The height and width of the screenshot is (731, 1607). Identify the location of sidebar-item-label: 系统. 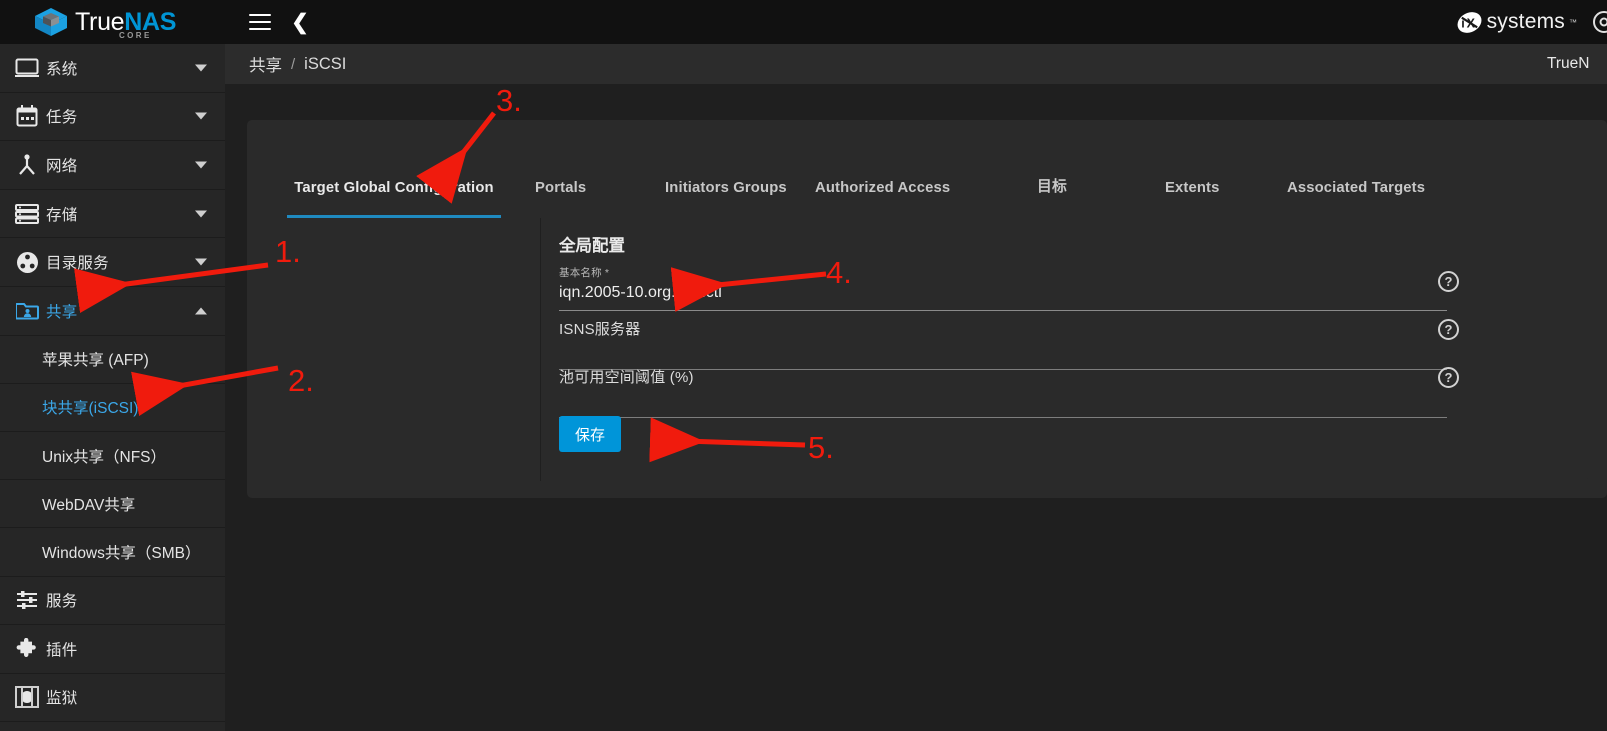
(62, 69).